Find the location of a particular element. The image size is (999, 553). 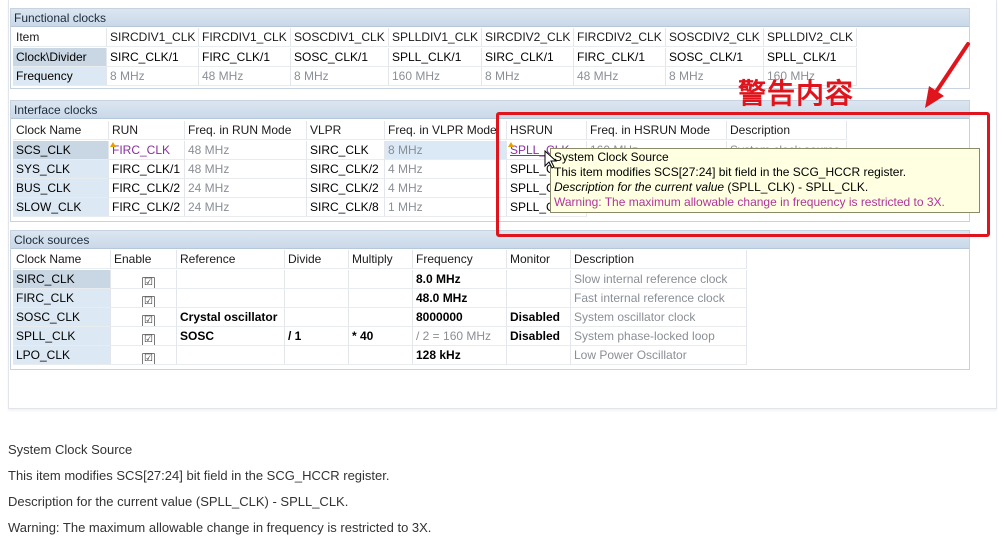

sources-col-monitor: Monitor is located at coordinates (539, 259).